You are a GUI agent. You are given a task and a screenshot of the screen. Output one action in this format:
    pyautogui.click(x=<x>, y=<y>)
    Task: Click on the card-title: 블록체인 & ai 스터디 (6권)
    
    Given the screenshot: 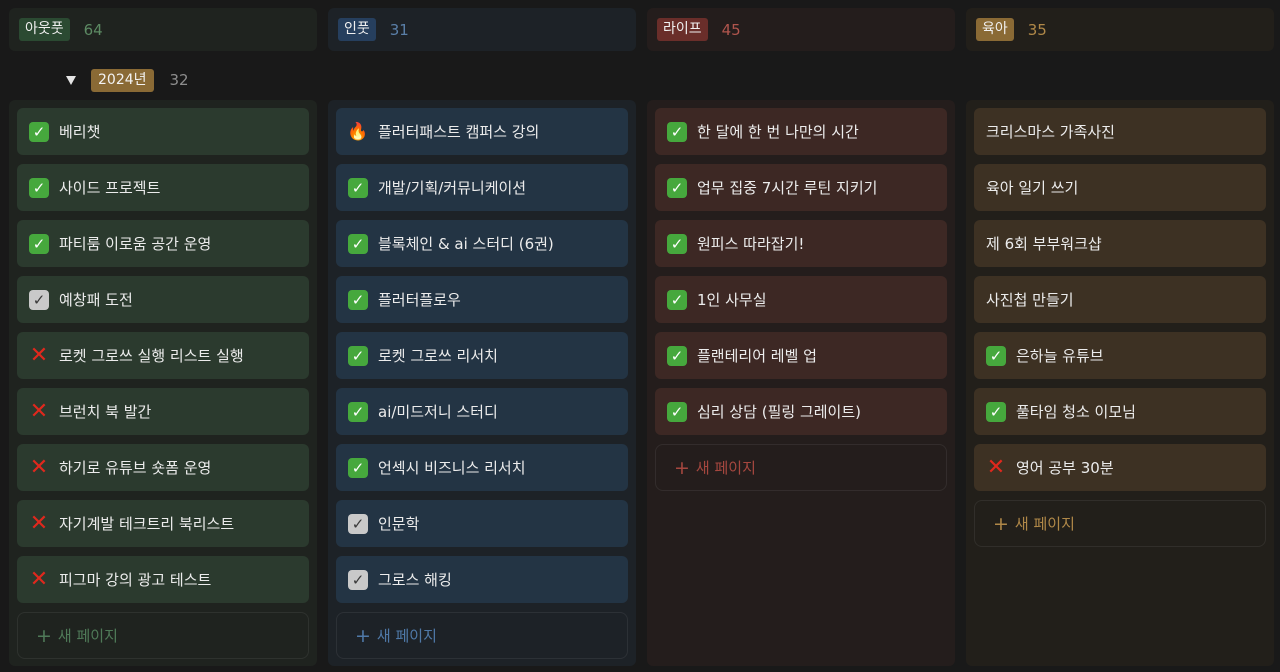 What is the action you would take?
    pyautogui.click(x=466, y=244)
    